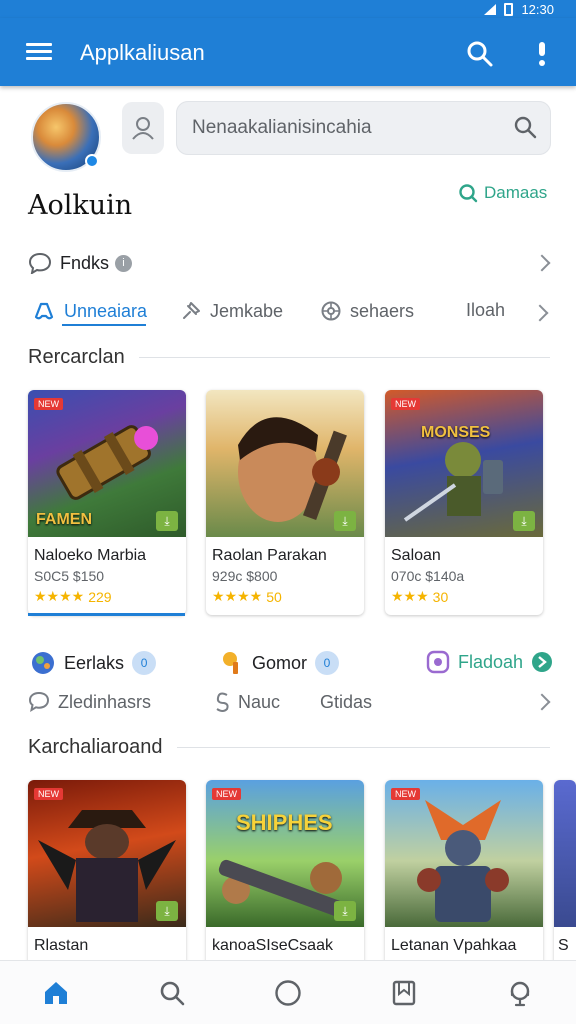  I want to click on game-card: ⤓ Raolan Parakan 929c $800 ★★★★ 50, so click(285, 502).